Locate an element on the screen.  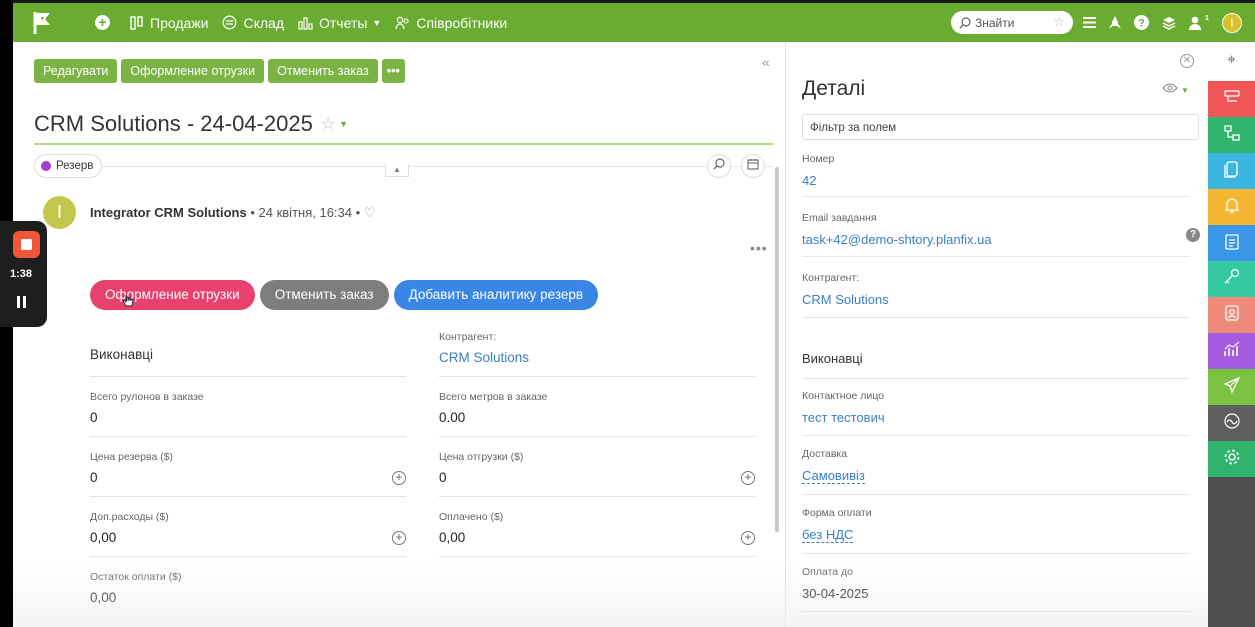
planfix-logo-icon is located at coordinates (43, 23).